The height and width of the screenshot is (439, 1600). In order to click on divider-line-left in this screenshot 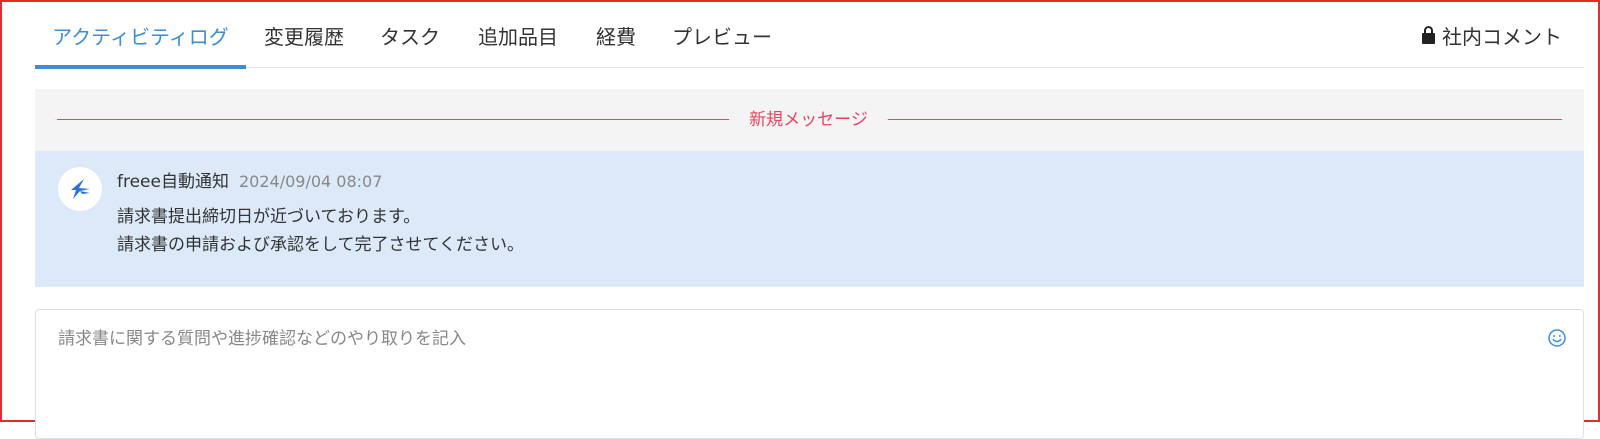, I will do `click(393, 119)`.